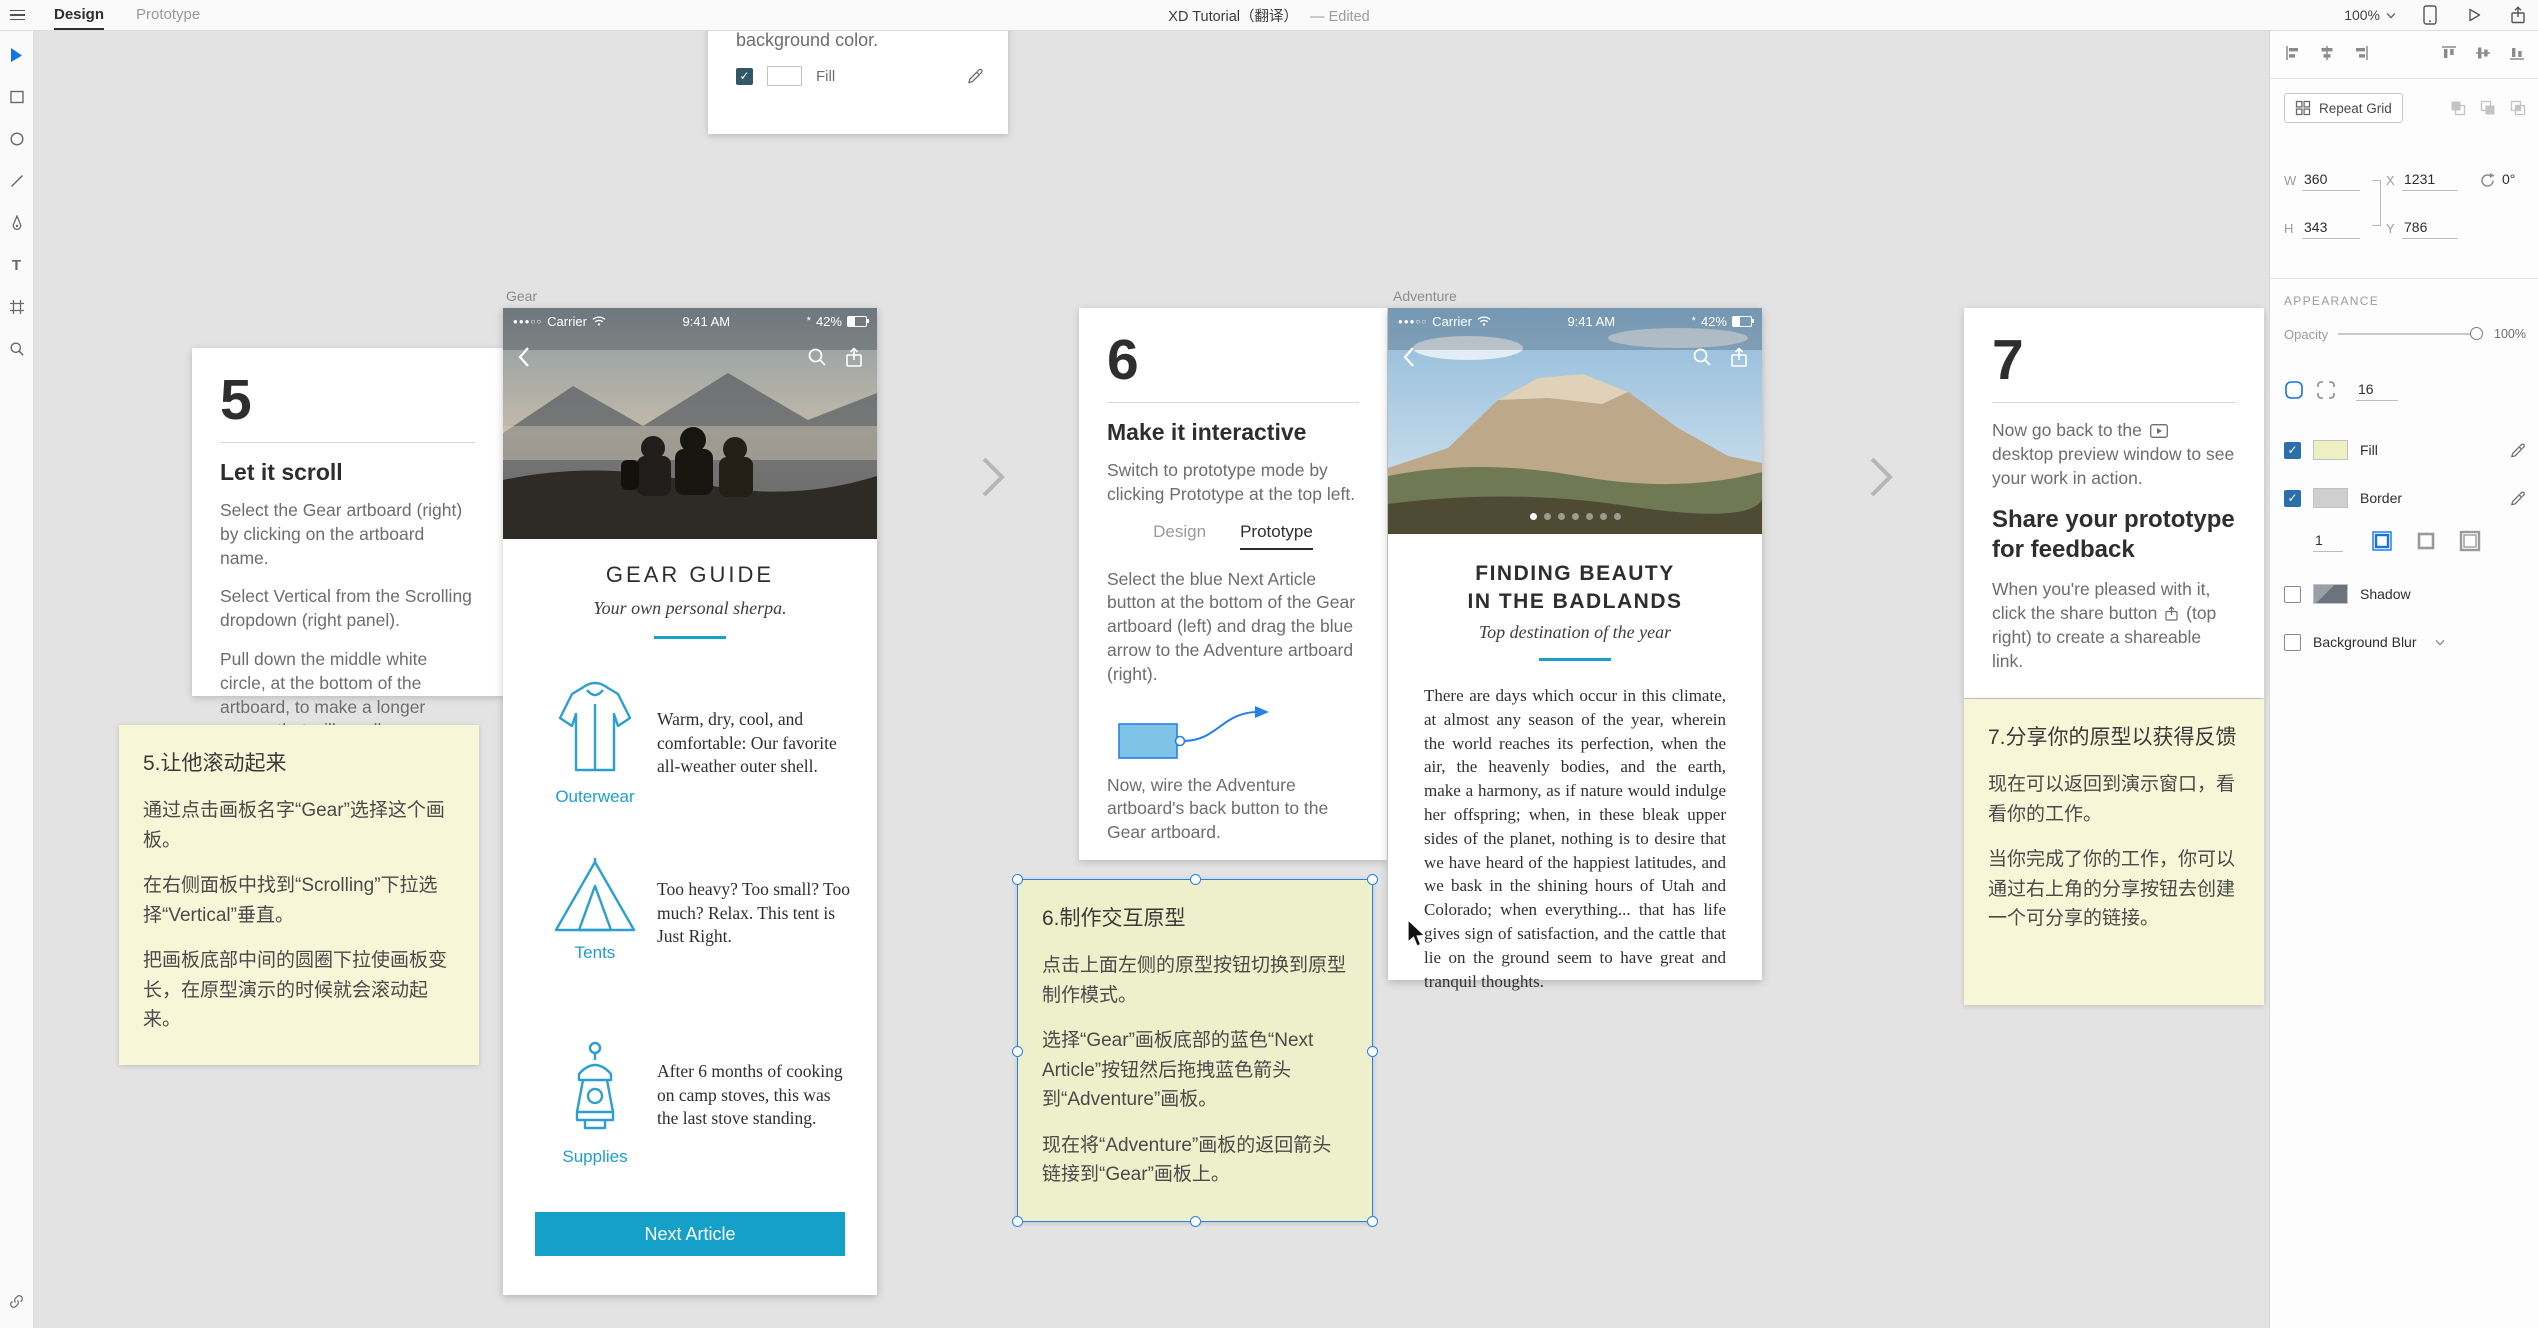 This screenshot has height=1328, width=2538. Describe the element at coordinates (1372, 1221) in the screenshot. I see `selection-handle-se` at that location.